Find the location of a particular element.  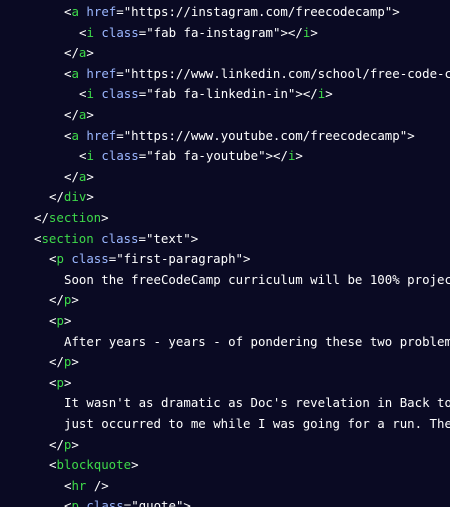

code-string-token: "https://instagram.com/freecodecamp" is located at coordinates (258, 11).